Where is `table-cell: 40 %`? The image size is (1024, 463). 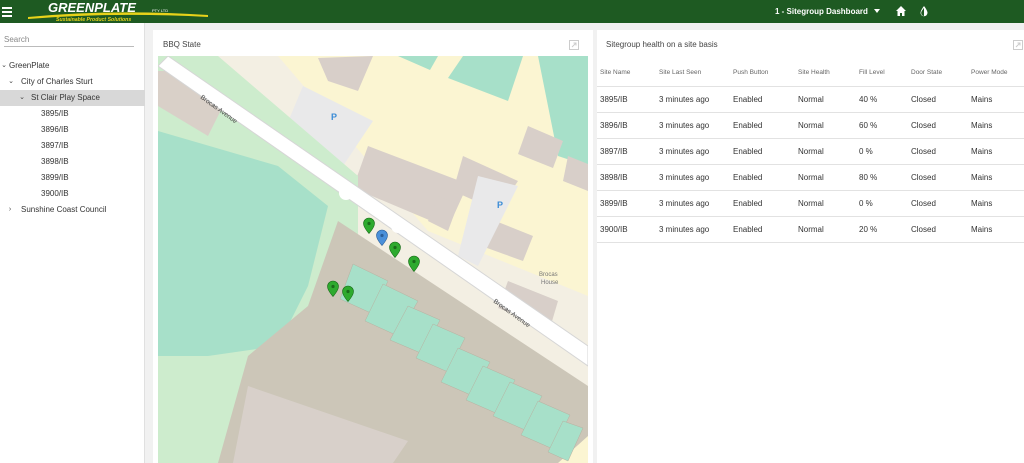 table-cell: 40 % is located at coordinates (882, 99).